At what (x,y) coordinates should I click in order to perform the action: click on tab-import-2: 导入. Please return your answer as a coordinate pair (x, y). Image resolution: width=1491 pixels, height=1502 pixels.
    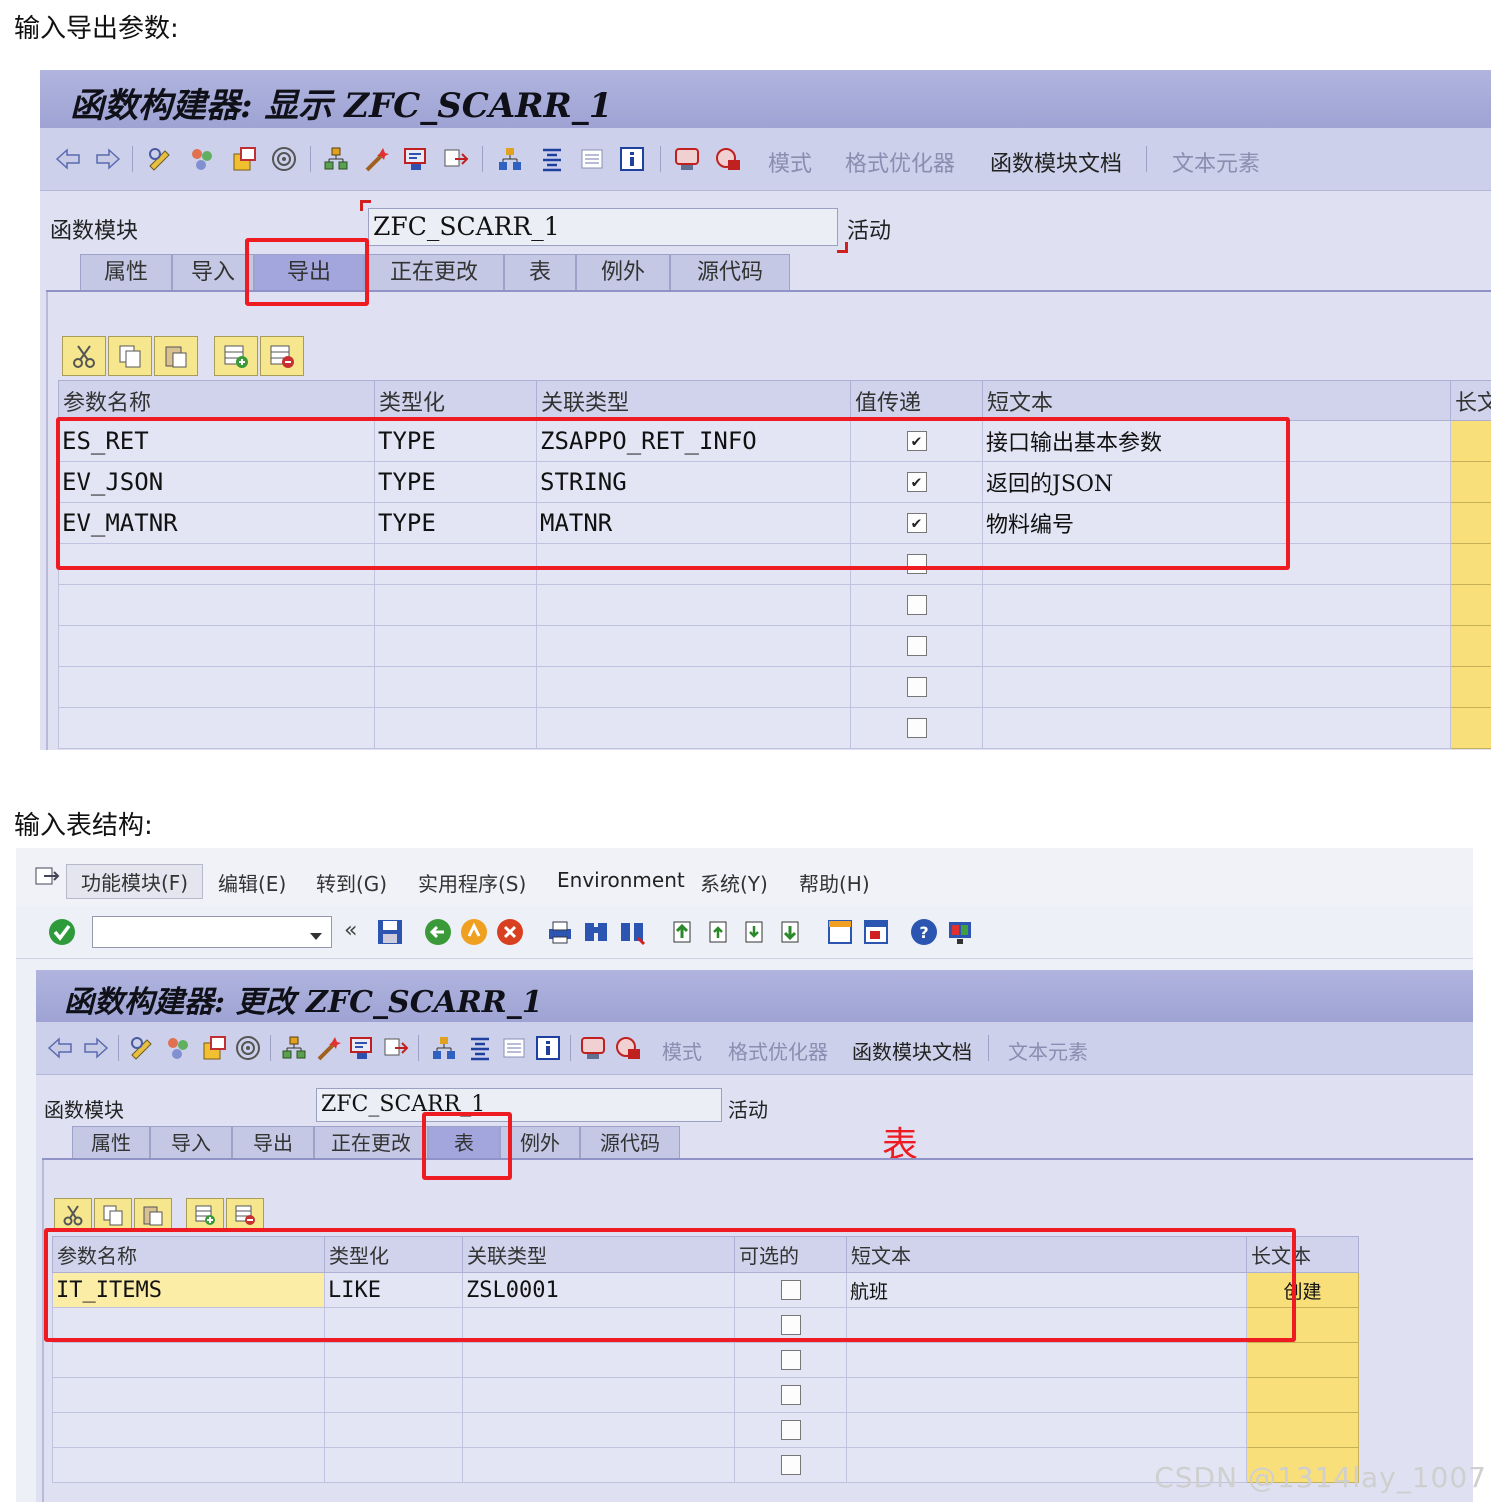
    Looking at the image, I should click on (191, 1142).